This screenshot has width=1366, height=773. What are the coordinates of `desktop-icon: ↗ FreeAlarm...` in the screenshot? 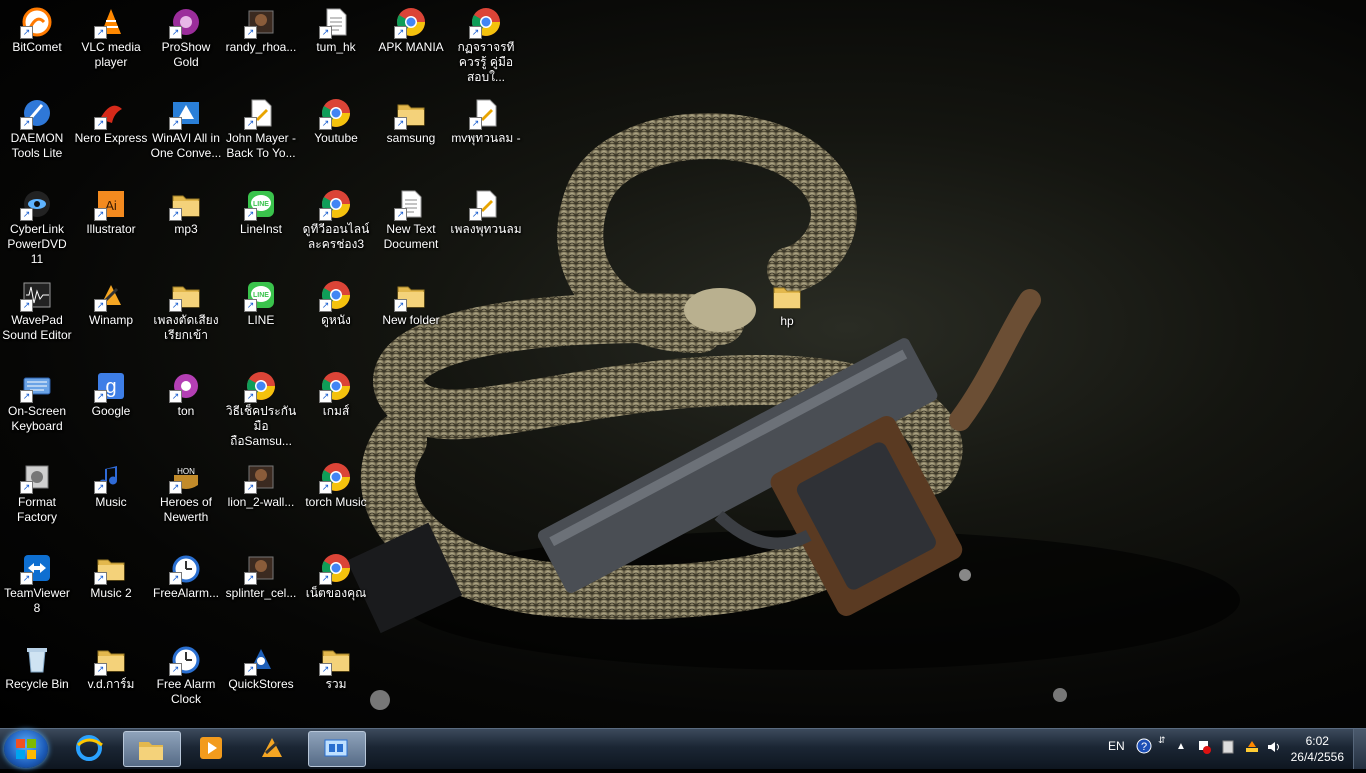 It's located at (186, 576).